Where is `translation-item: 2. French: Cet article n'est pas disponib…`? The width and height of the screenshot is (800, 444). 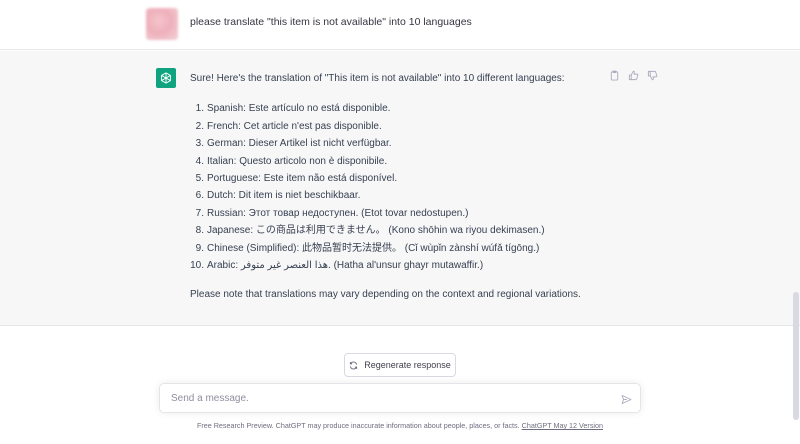
translation-item: 2. French: Cet article n'est pas disponib… is located at coordinates (400, 126).